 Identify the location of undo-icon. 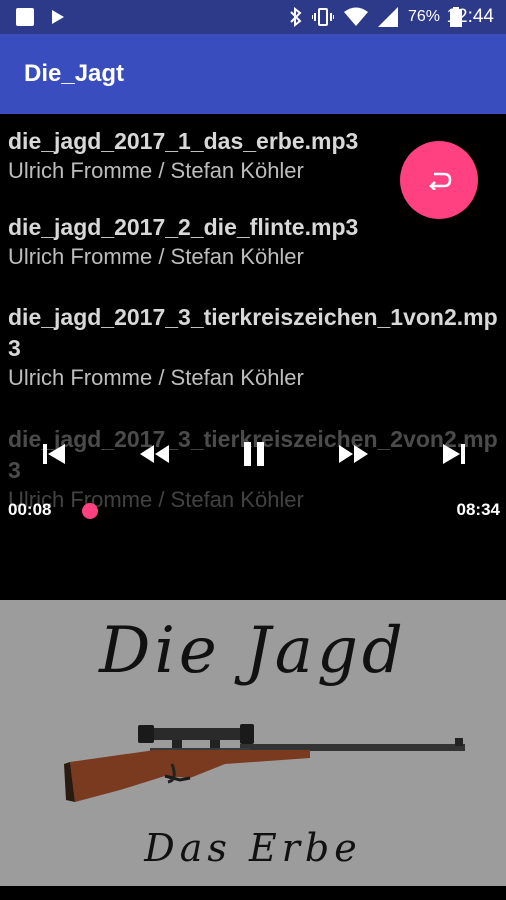
(440, 181).